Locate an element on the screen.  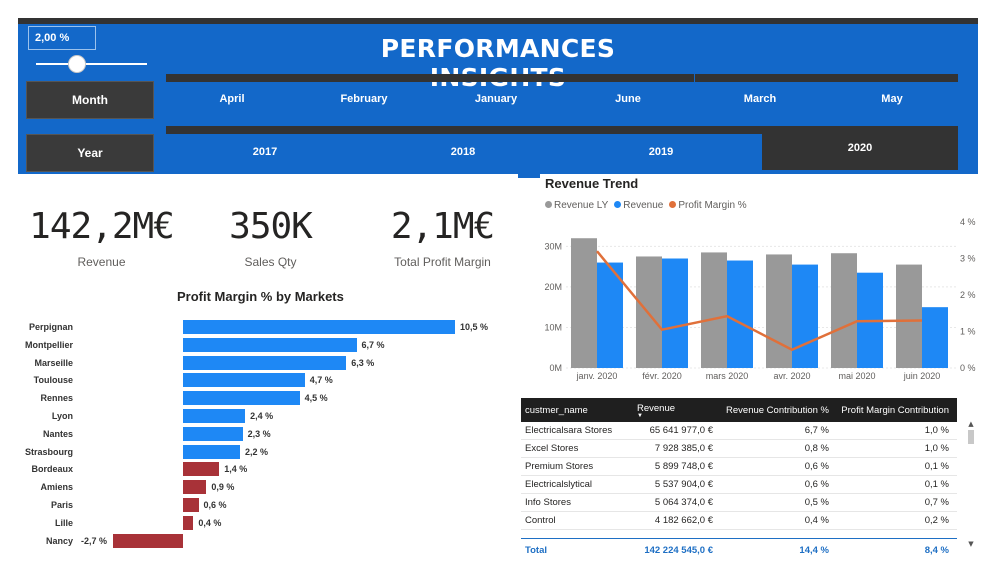
market-label: Rennes is located at coordinates (56, 398).